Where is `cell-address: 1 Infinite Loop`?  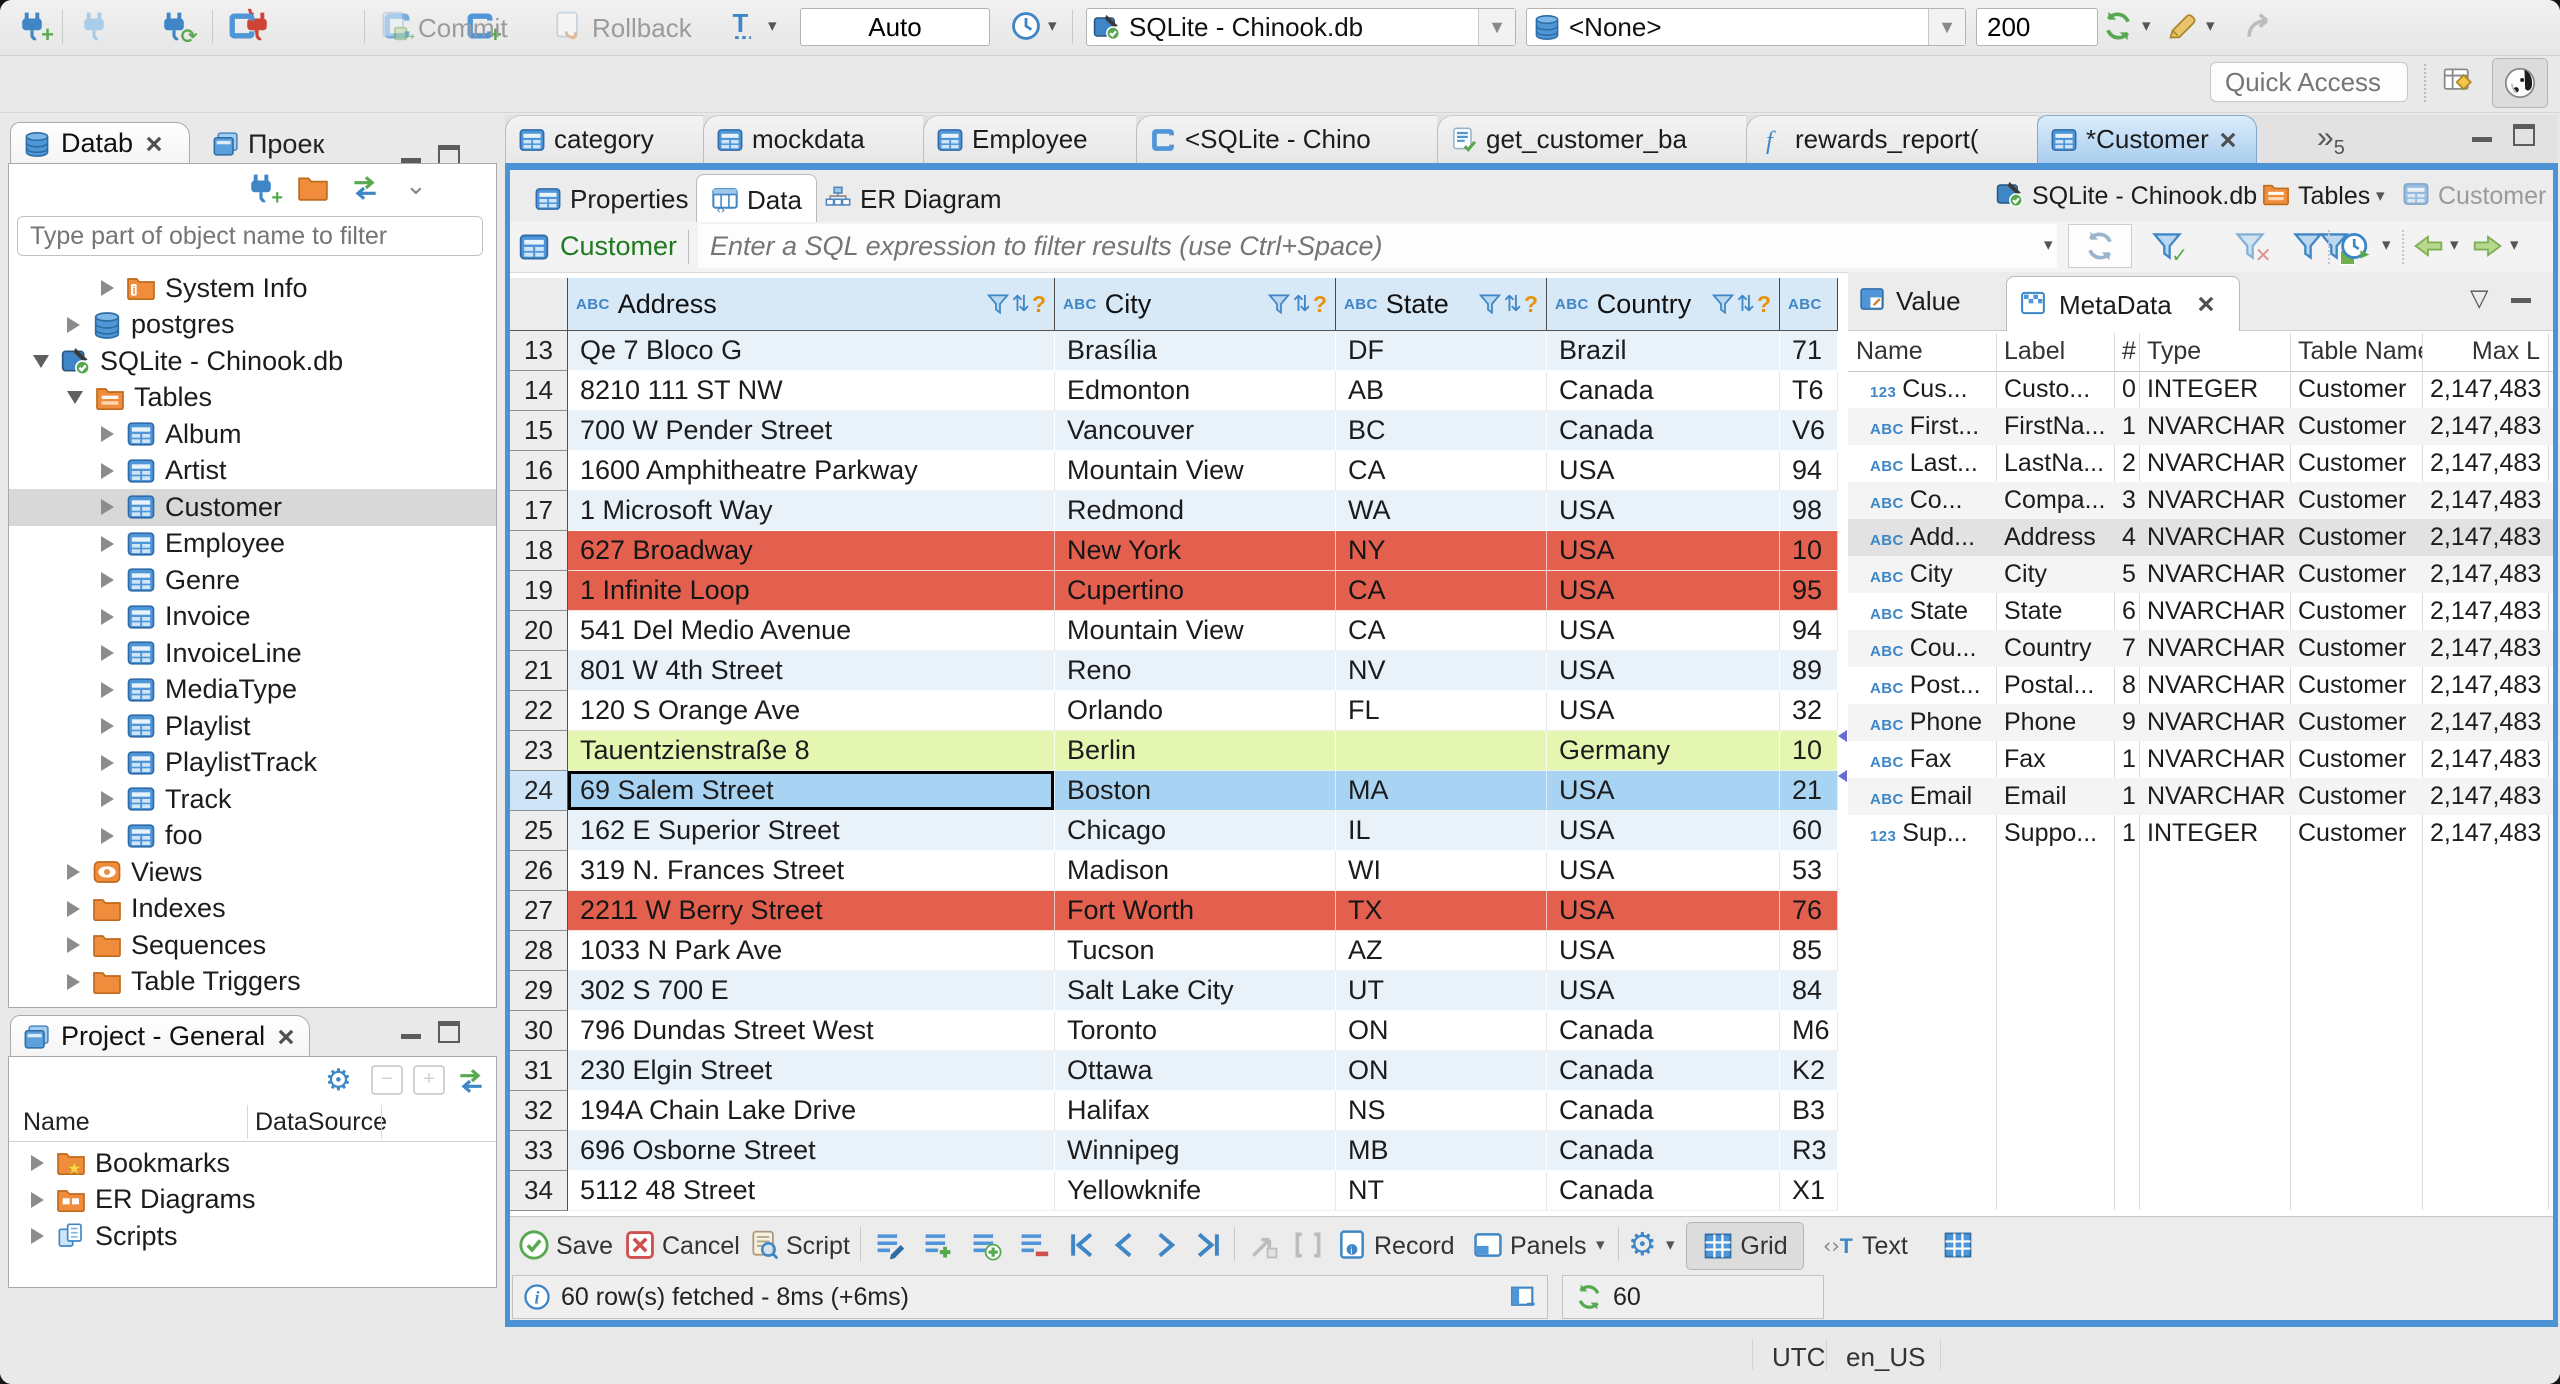 cell-address: 1 Infinite Loop is located at coordinates (811, 591).